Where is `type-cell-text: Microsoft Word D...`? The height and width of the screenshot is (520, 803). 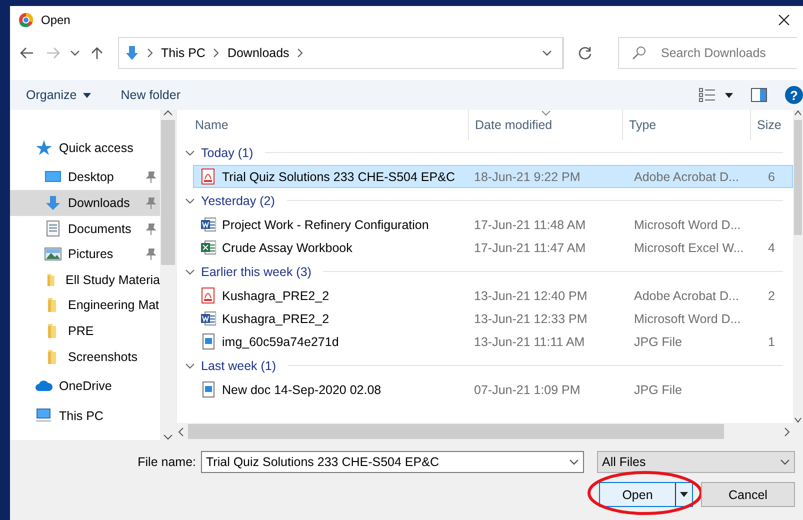
type-cell-text: Microsoft Word D... is located at coordinates (687, 225).